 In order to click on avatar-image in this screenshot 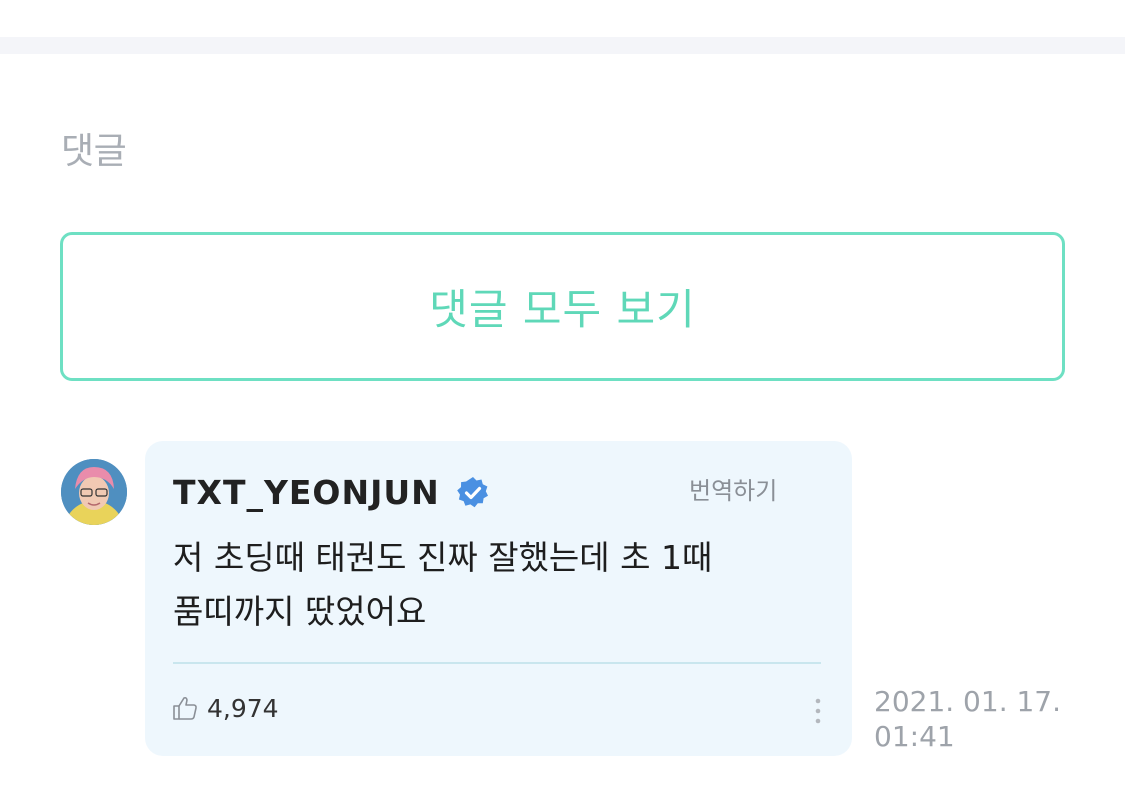, I will do `click(94, 492)`.